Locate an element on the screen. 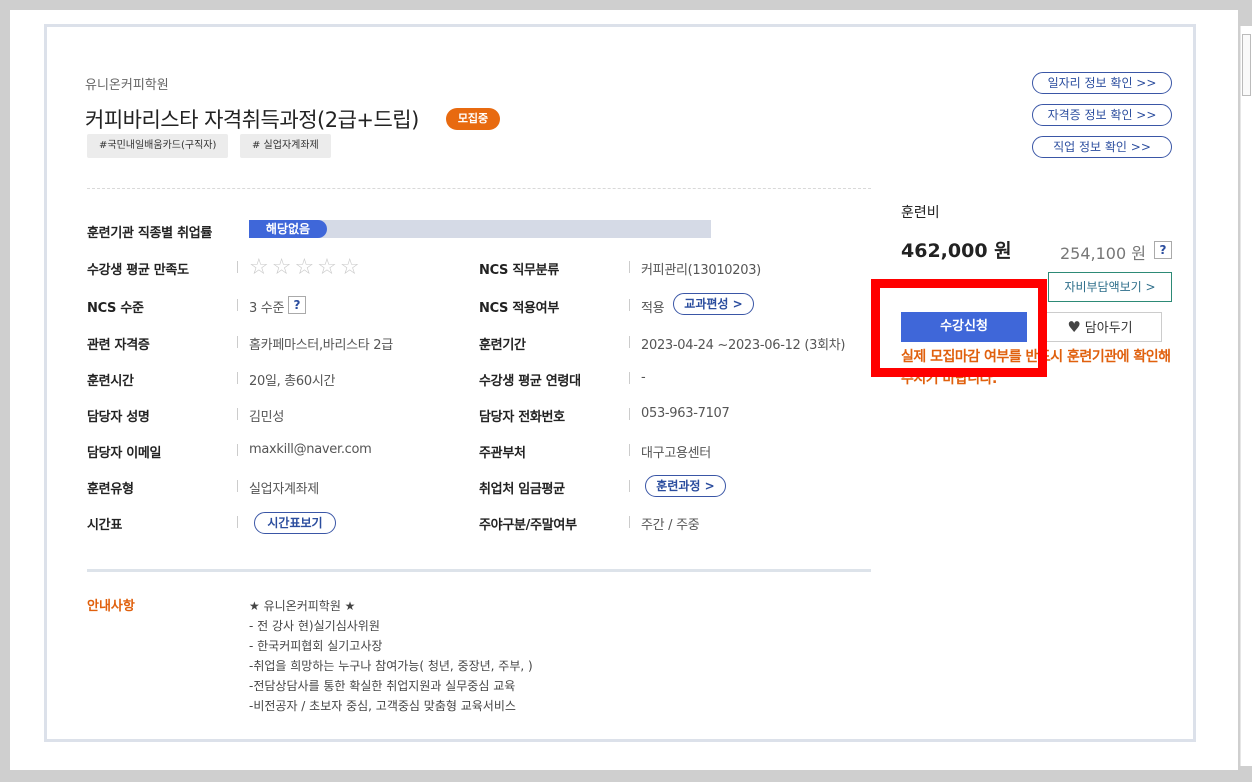  ncs-category-value: 커피관리(13010203) is located at coordinates (701, 270).